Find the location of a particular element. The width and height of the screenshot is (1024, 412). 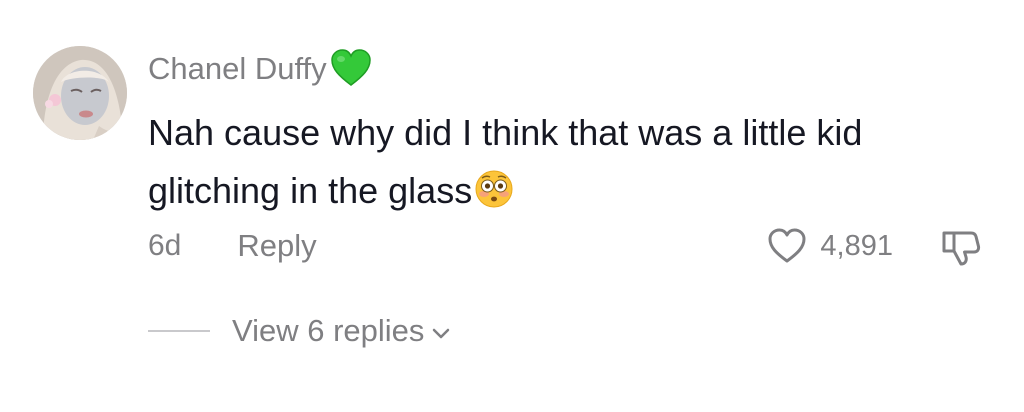

heart-outline-icon is located at coordinates (787, 245).